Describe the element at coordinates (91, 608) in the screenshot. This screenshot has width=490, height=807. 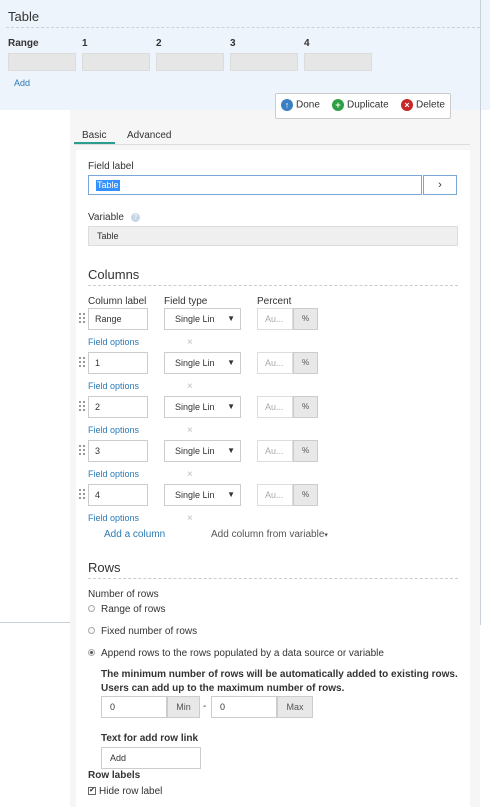
I see `range-of-rows-radio` at that location.